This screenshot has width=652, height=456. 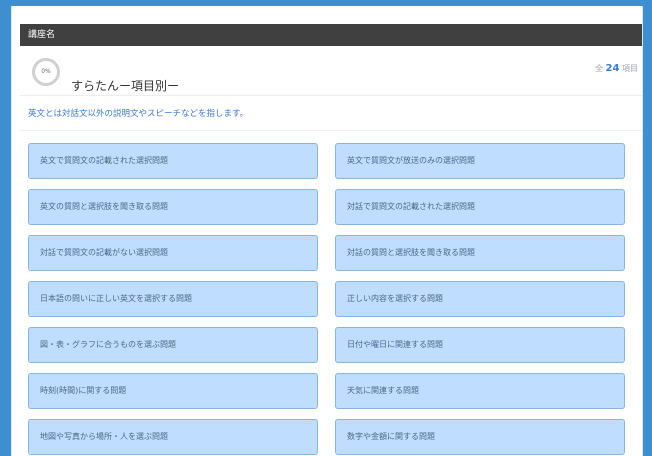 I want to click on count-suffix: 項目, so click(x=630, y=68).